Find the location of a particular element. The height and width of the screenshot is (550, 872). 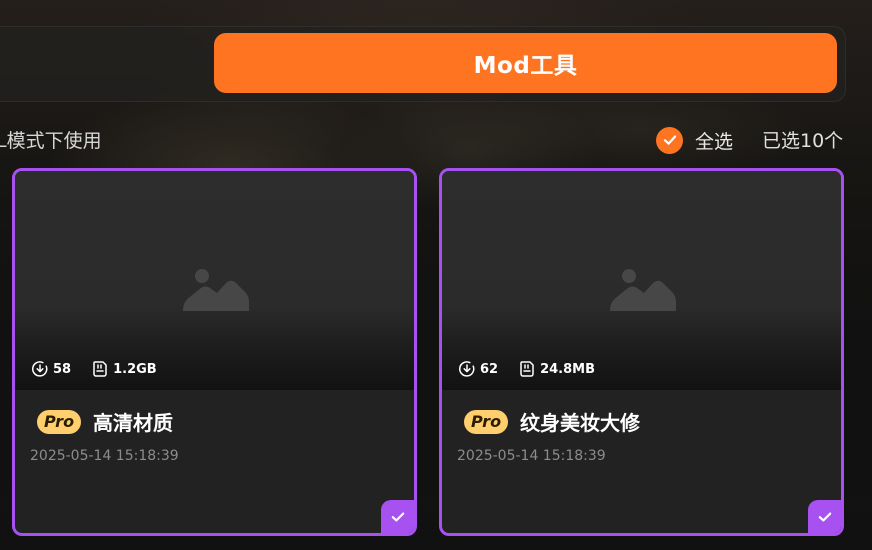

mod-title-row: Pro 纹身美妆大修 is located at coordinates (552, 421).